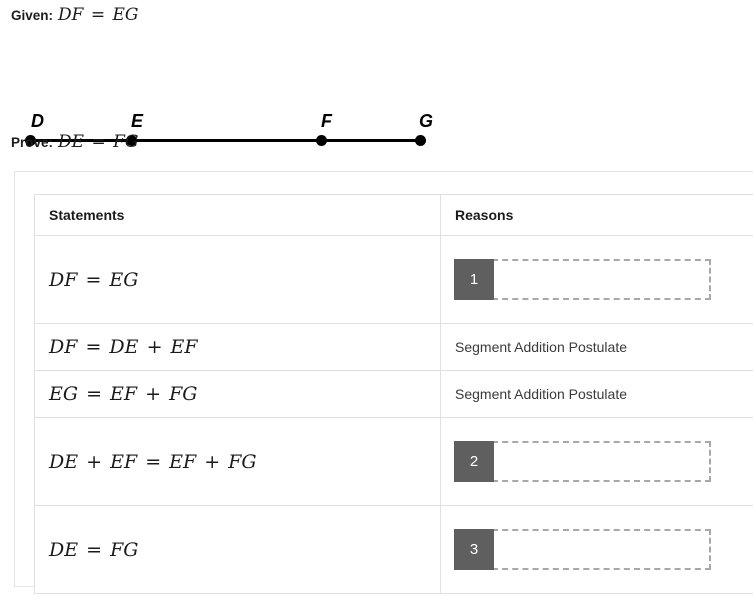 The image size is (753, 600). I want to click on statement-cell: DF = DE + EF, so click(237, 347).